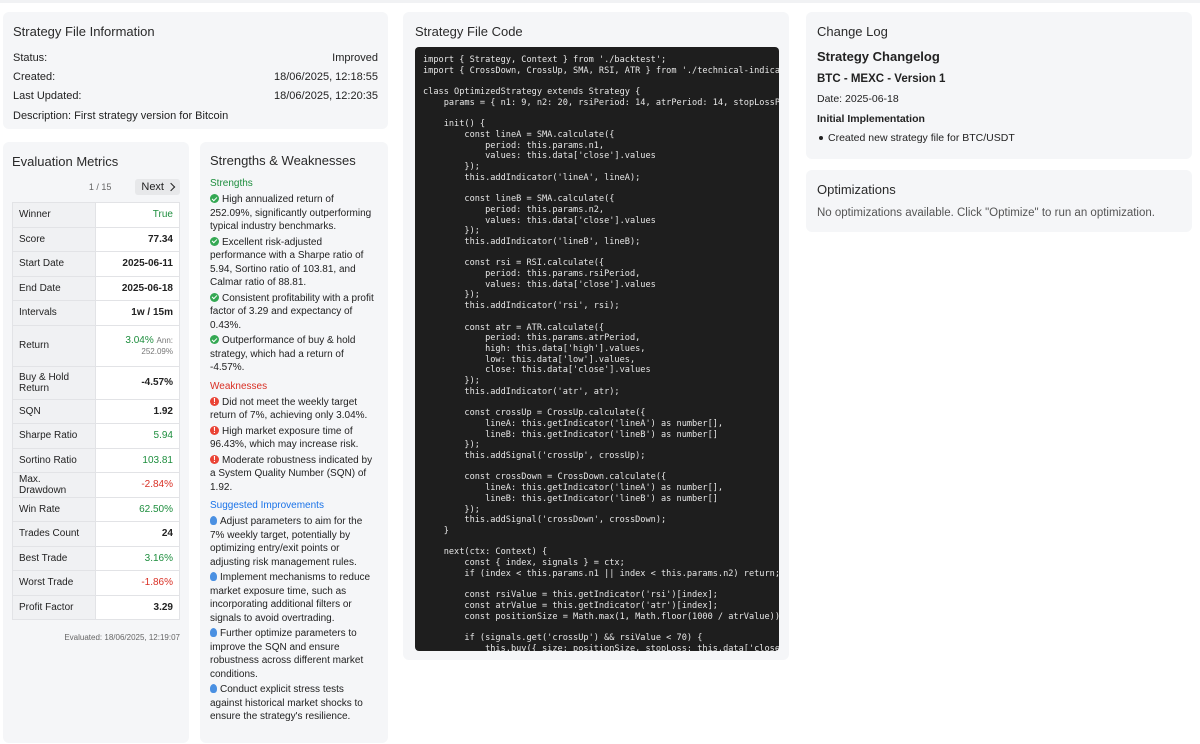 The image size is (1200, 744). Describe the element at coordinates (239, 386) in the screenshot. I see `weaknesses-heading: Weaknesses` at that location.